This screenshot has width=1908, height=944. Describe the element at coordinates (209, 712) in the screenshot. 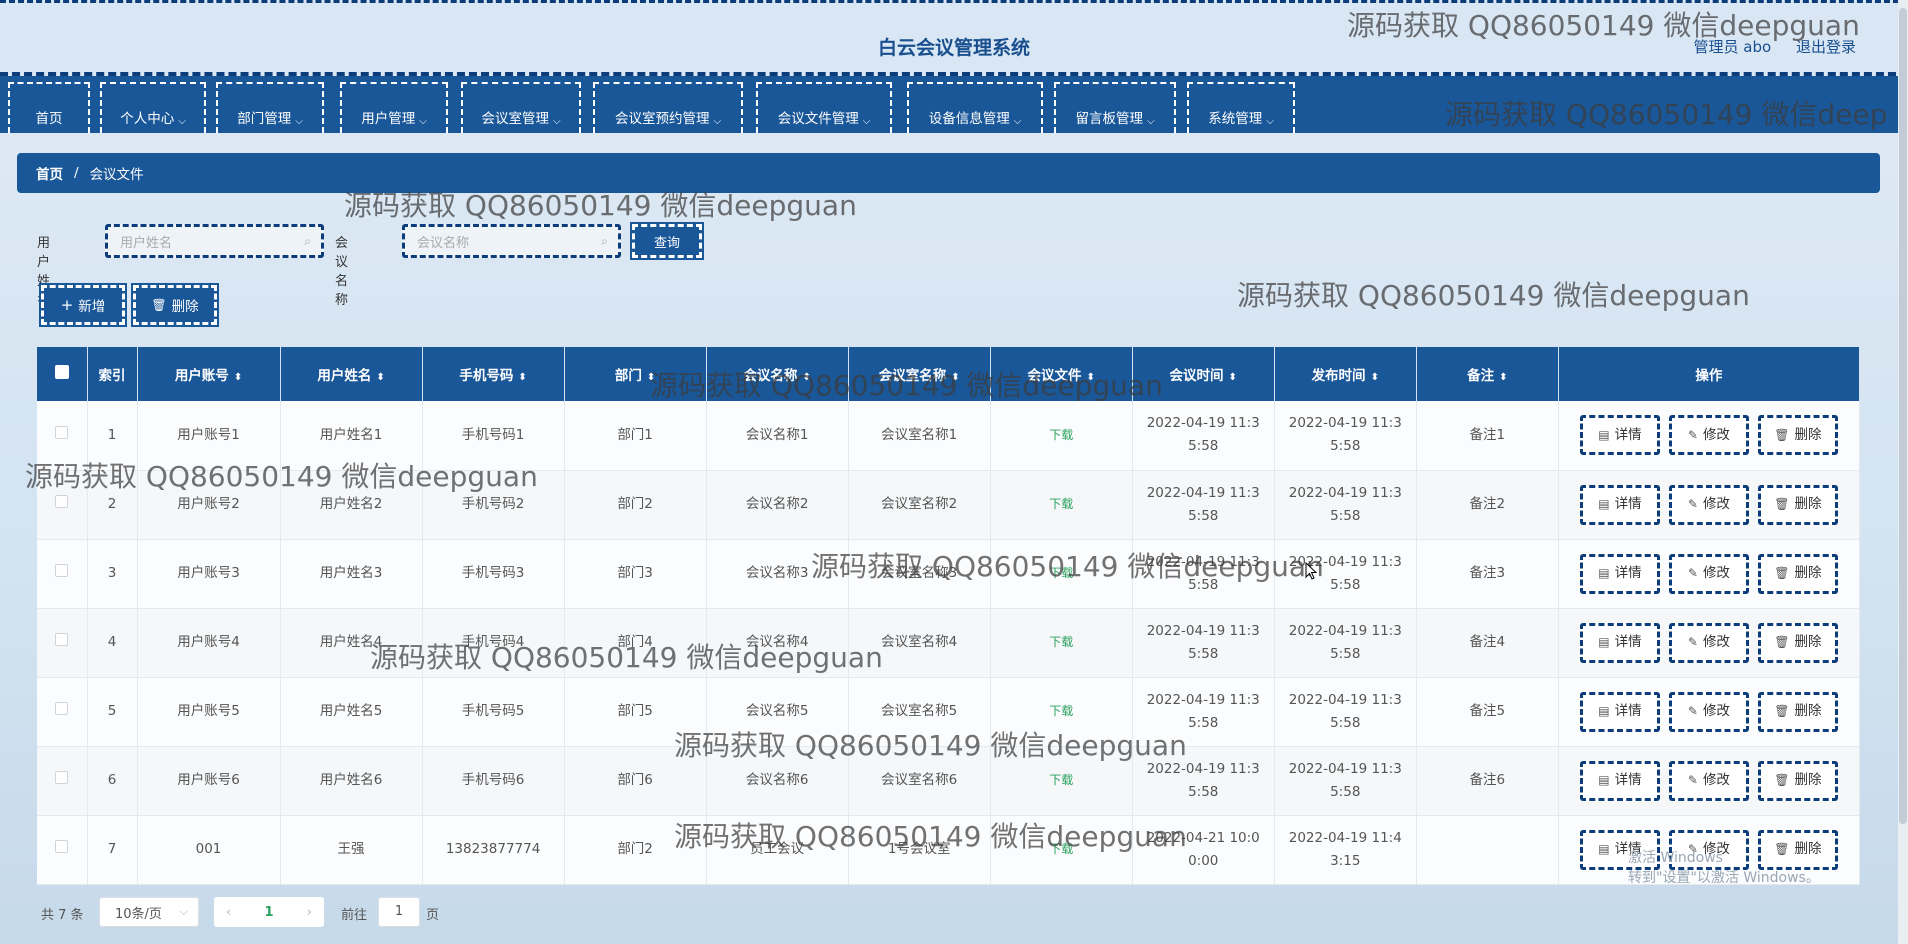

I see `cell-account: 用户账号5` at that location.